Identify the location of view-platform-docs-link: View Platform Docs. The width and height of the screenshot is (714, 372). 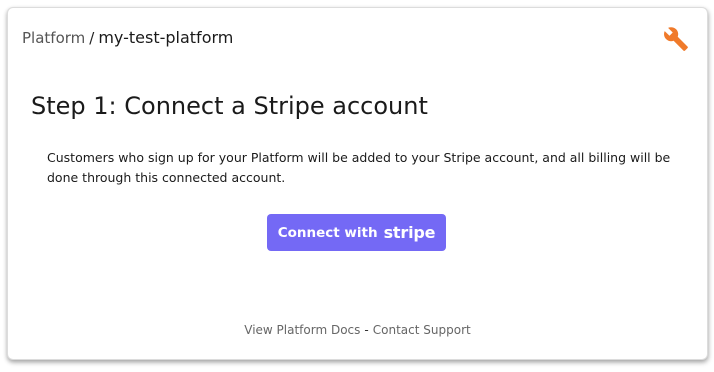
(302, 330).